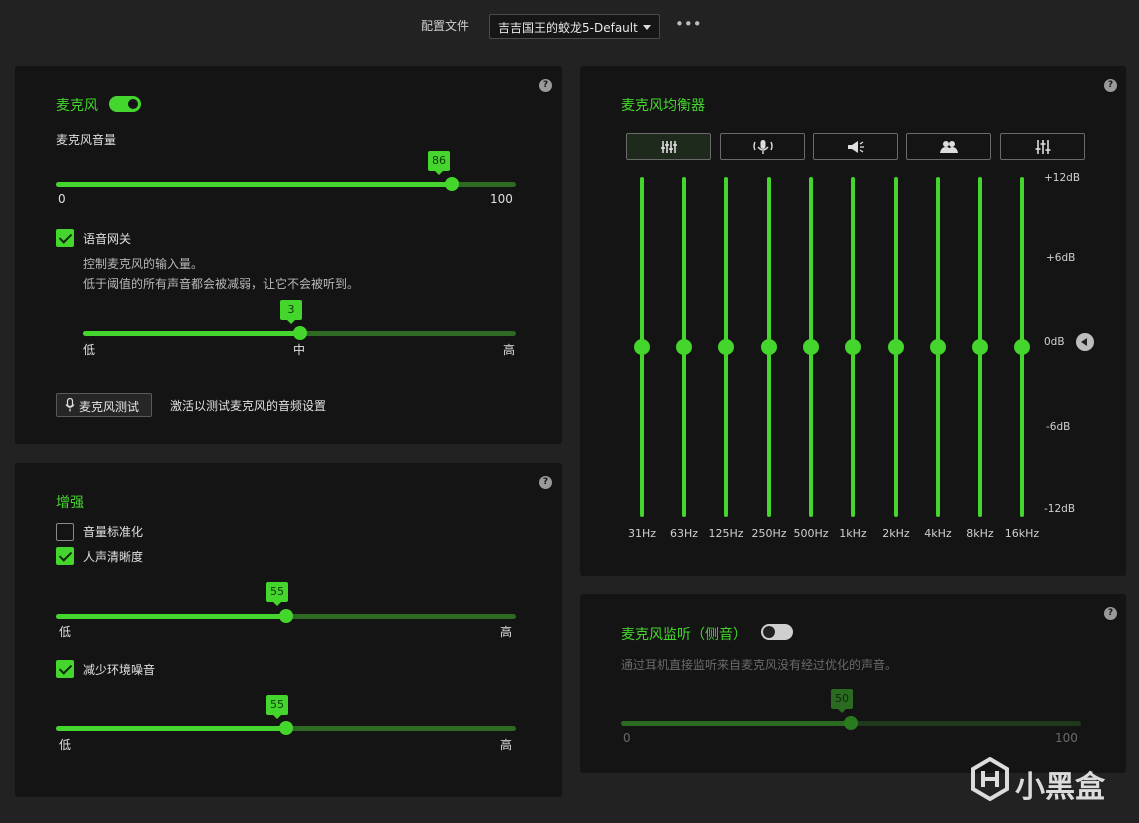 The image size is (1139, 823). What do you see at coordinates (938, 533) in the screenshot?
I see `eq-band-label: 4kHz` at bounding box center [938, 533].